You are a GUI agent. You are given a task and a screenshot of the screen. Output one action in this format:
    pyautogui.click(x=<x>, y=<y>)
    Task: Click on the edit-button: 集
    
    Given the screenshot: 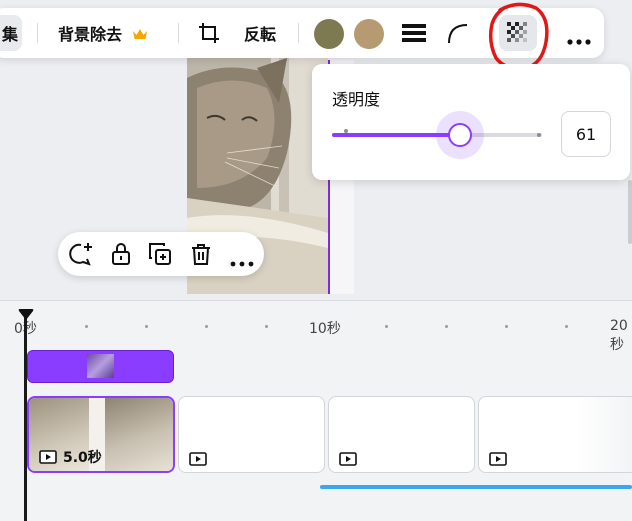 What is the action you would take?
    pyautogui.click(x=10, y=33)
    